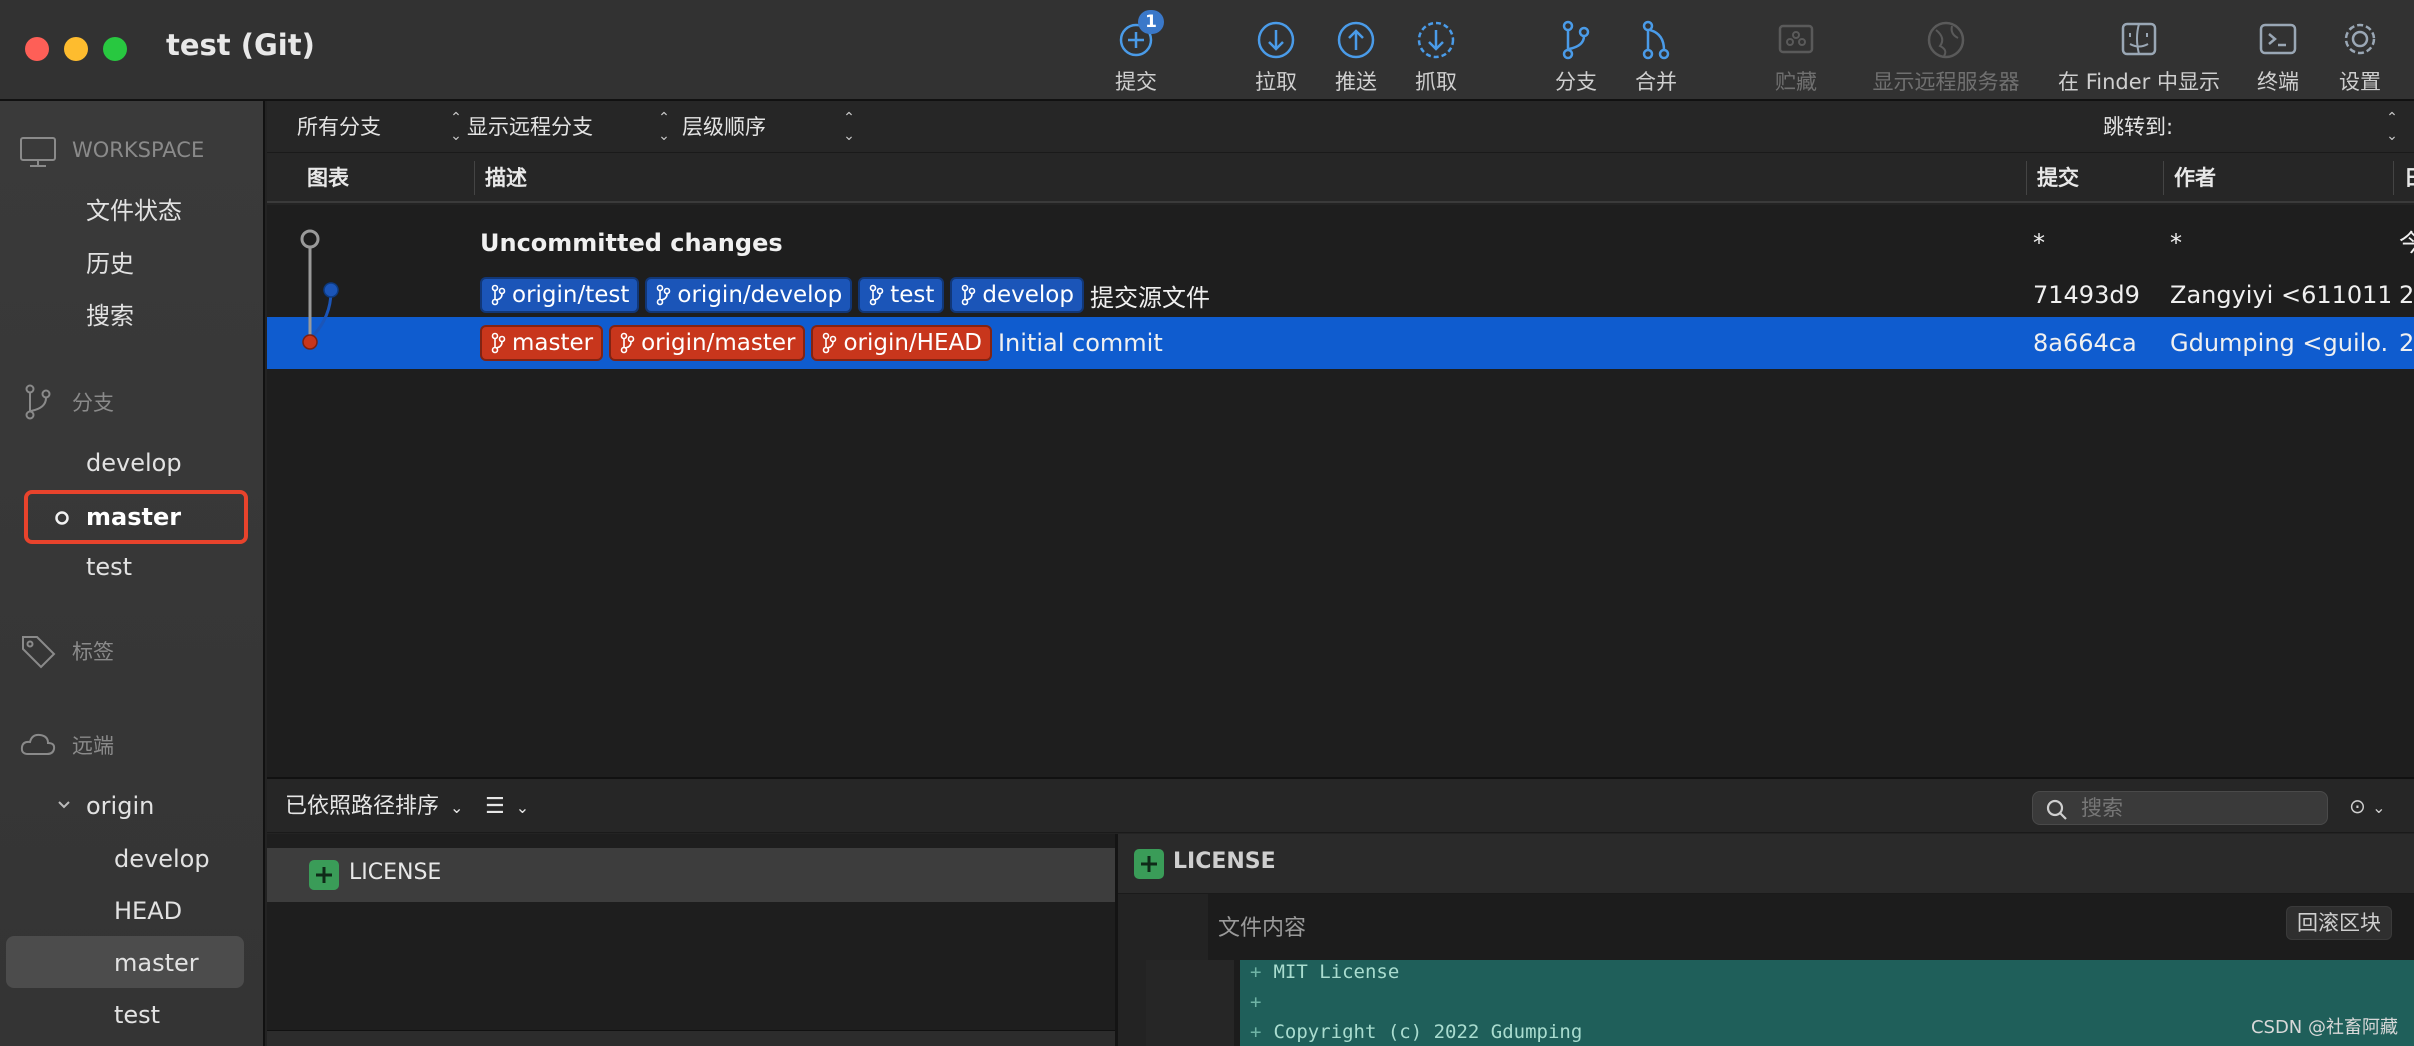 The width and height of the screenshot is (2414, 1046). What do you see at coordinates (901, 295) in the screenshot?
I see `ref-badge-test: test` at bounding box center [901, 295].